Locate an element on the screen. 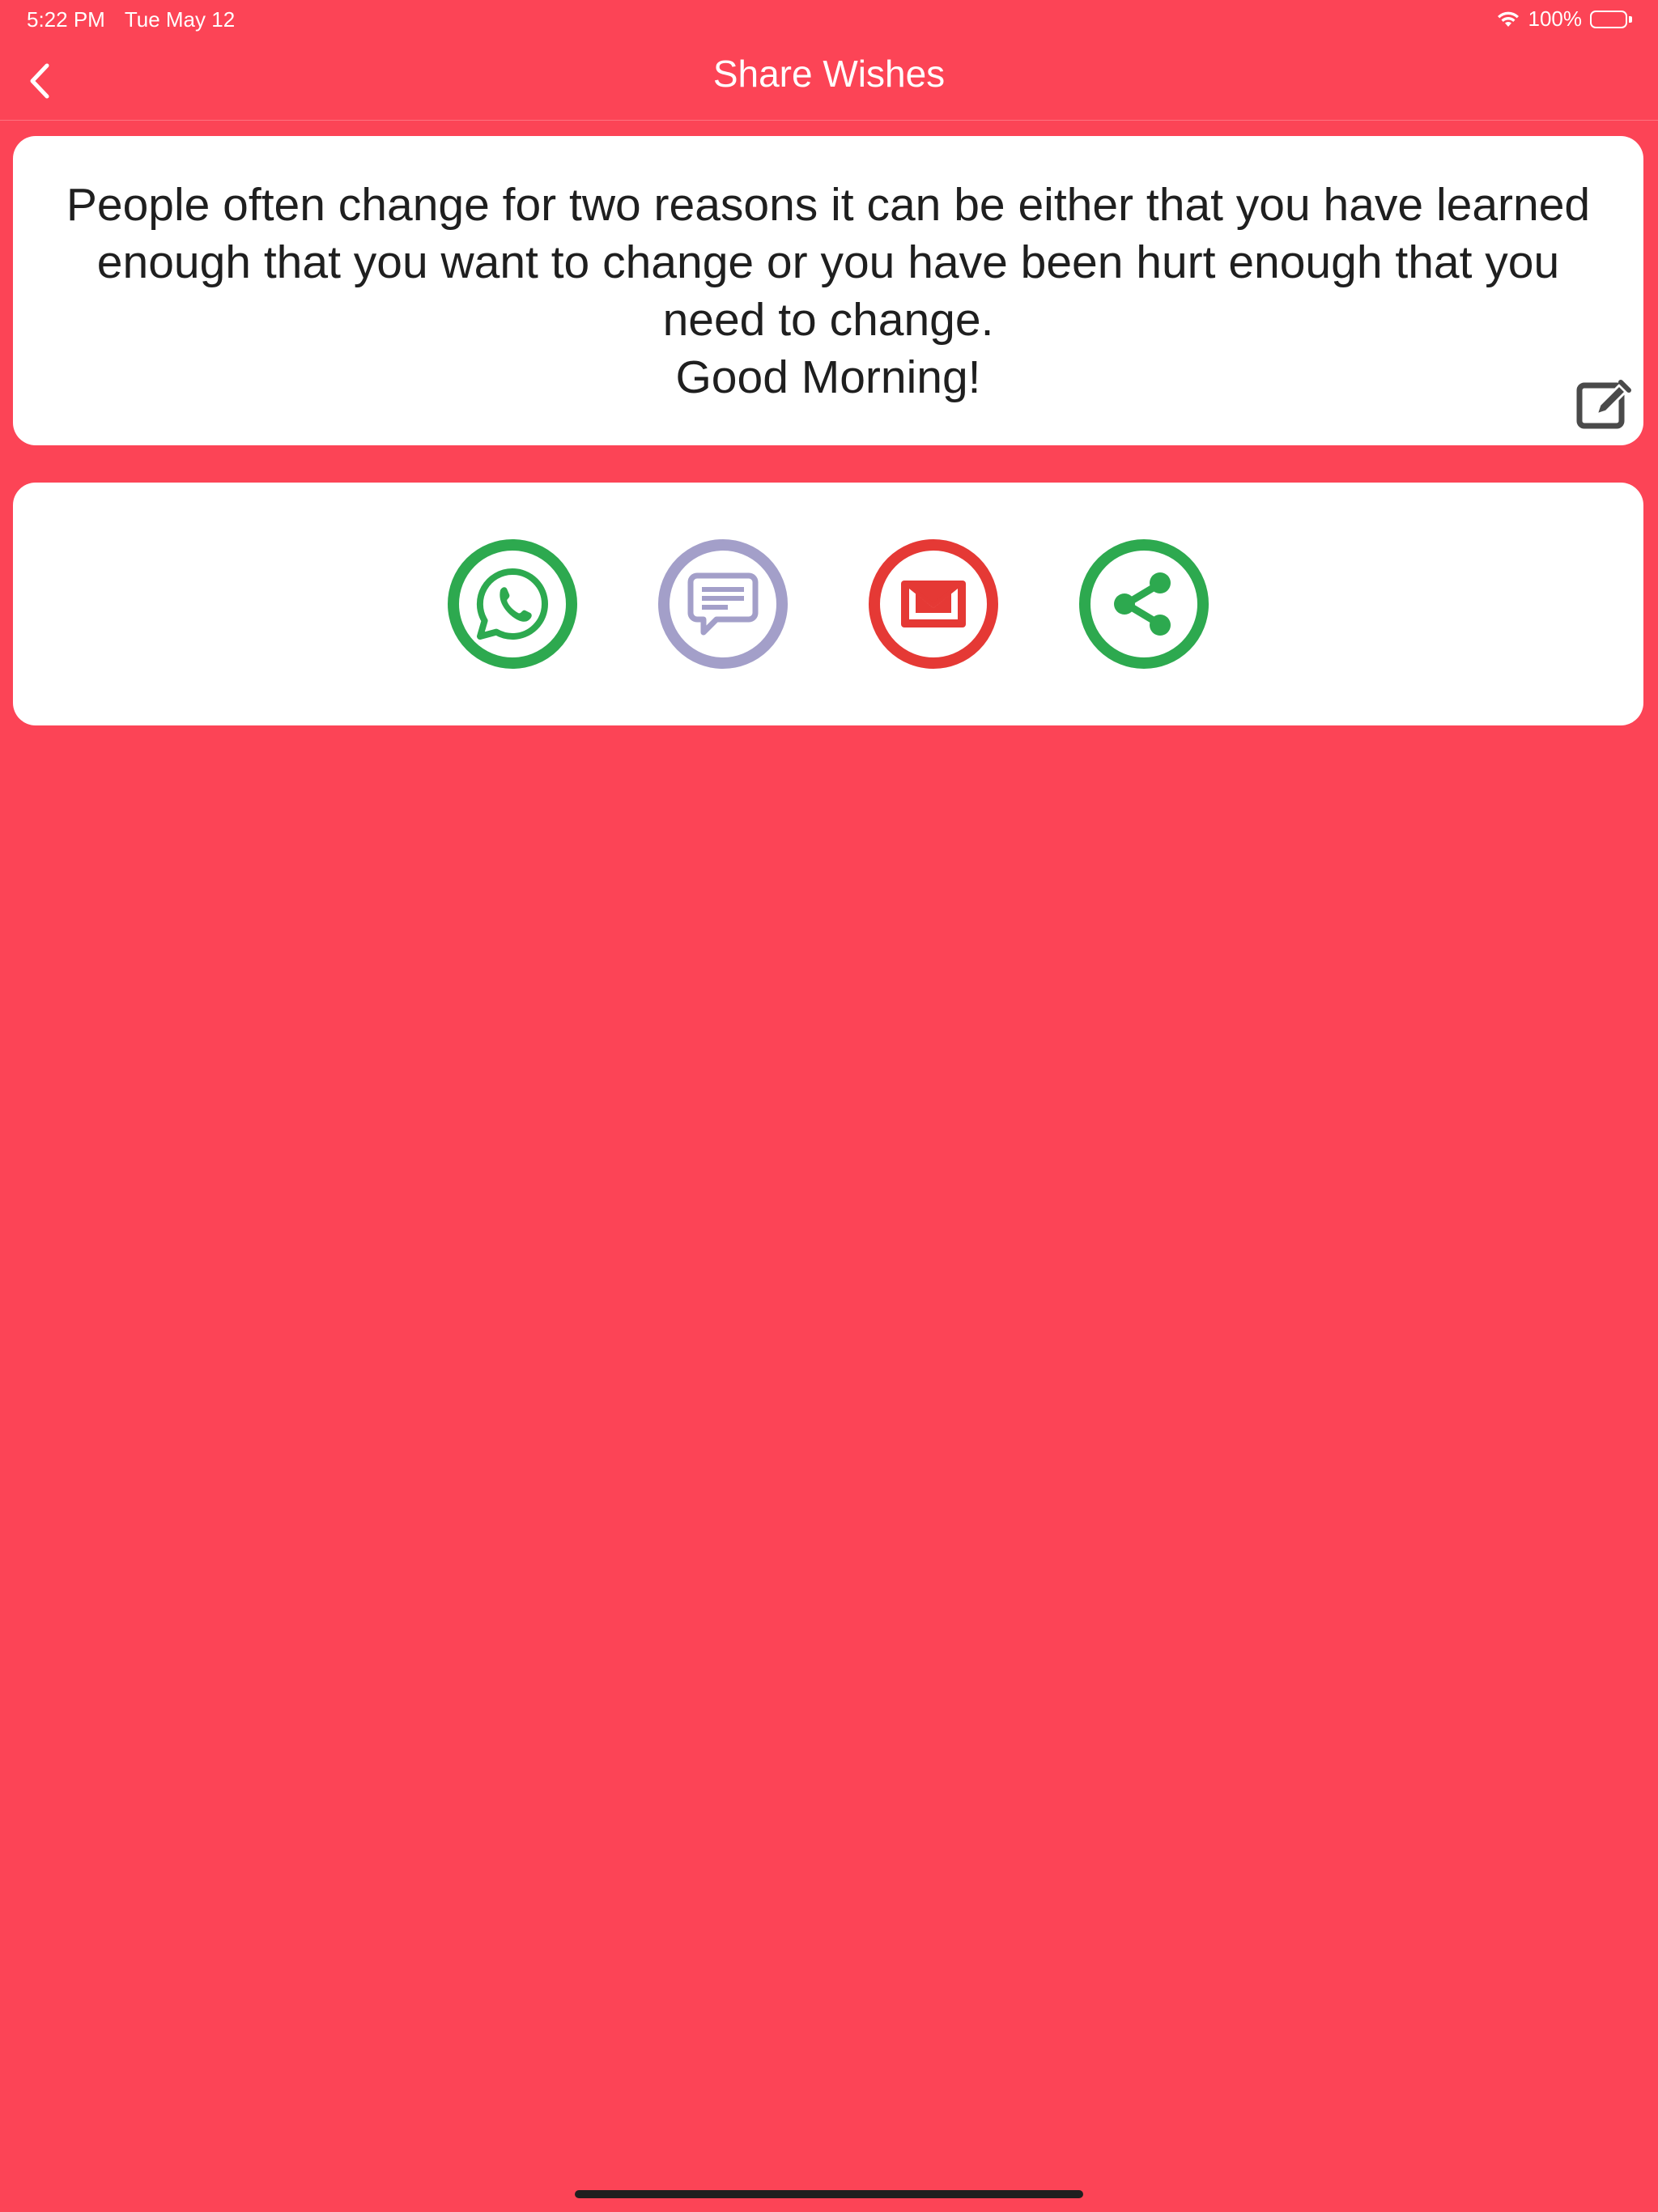 This screenshot has height=2212, width=1658. battery-icon is located at coordinates (1611, 19).